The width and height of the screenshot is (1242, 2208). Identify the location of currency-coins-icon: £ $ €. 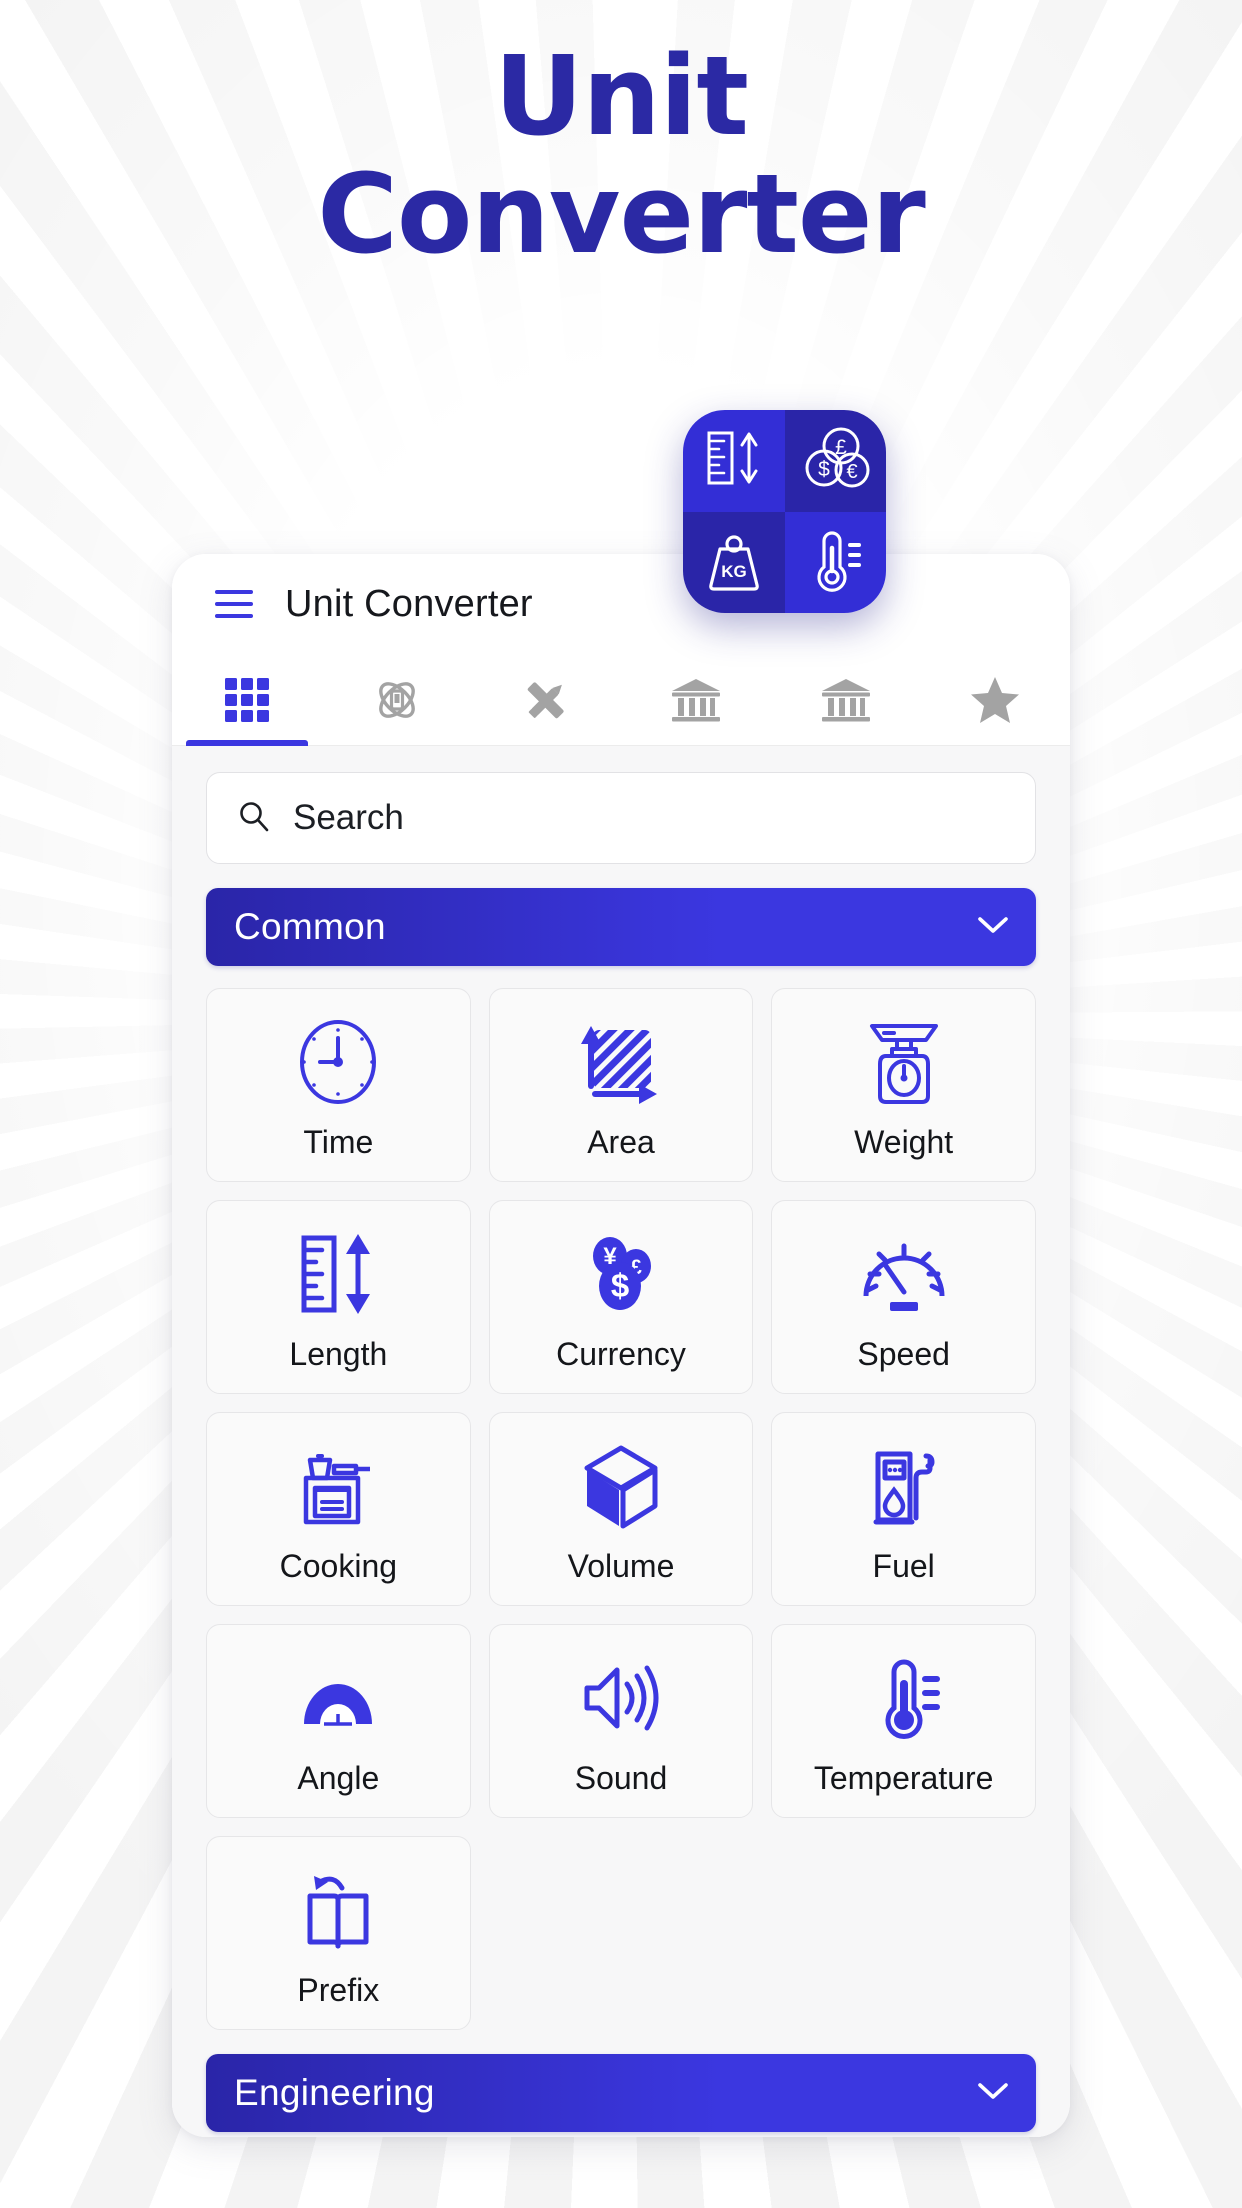
(835, 460).